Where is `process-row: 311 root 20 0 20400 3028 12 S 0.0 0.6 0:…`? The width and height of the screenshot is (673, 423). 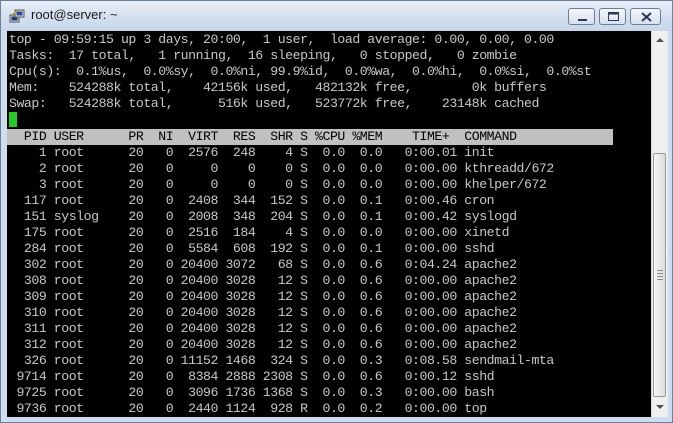
process-row: 311 root 20 0 20400 3028 12 S 0.0 0.6 0:… is located at coordinates (263, 328).